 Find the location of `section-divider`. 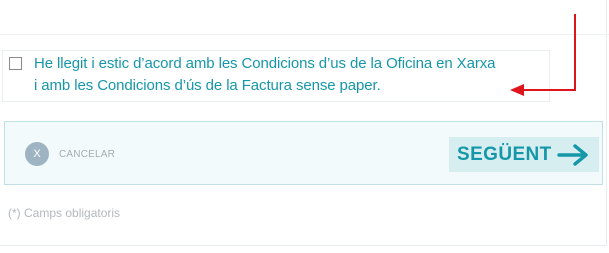

section-divider is located at coordinates (304, 34).